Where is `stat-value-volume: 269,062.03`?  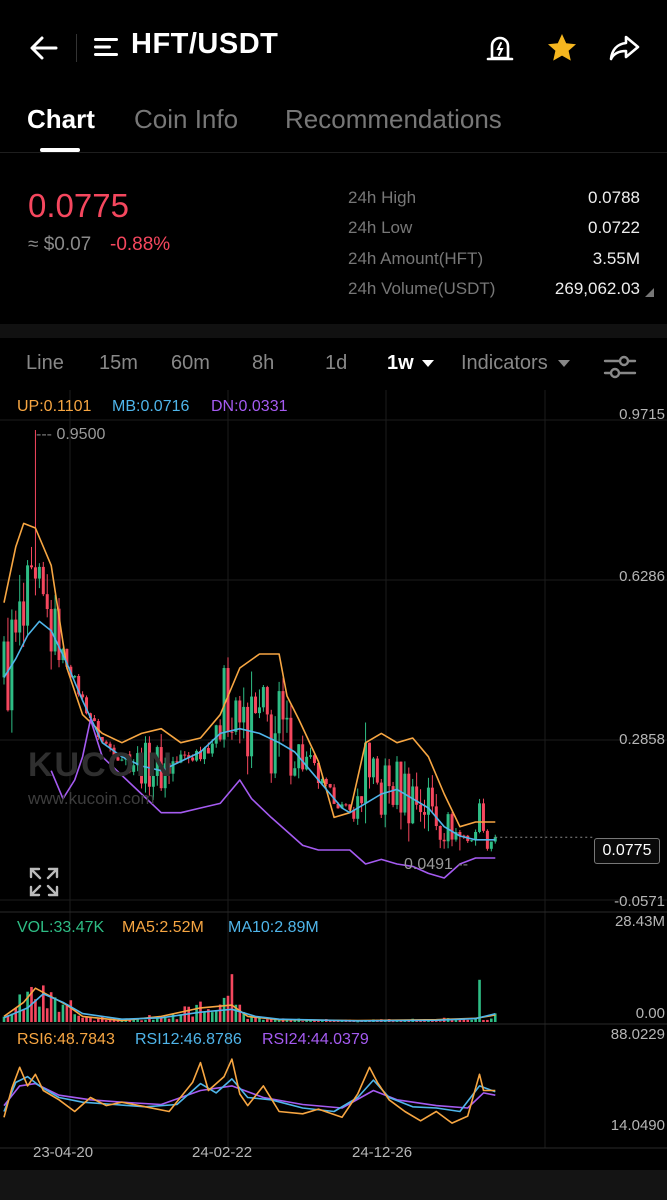 stat-value-volume: 269,062.03 is located at coordinates (597, 288).